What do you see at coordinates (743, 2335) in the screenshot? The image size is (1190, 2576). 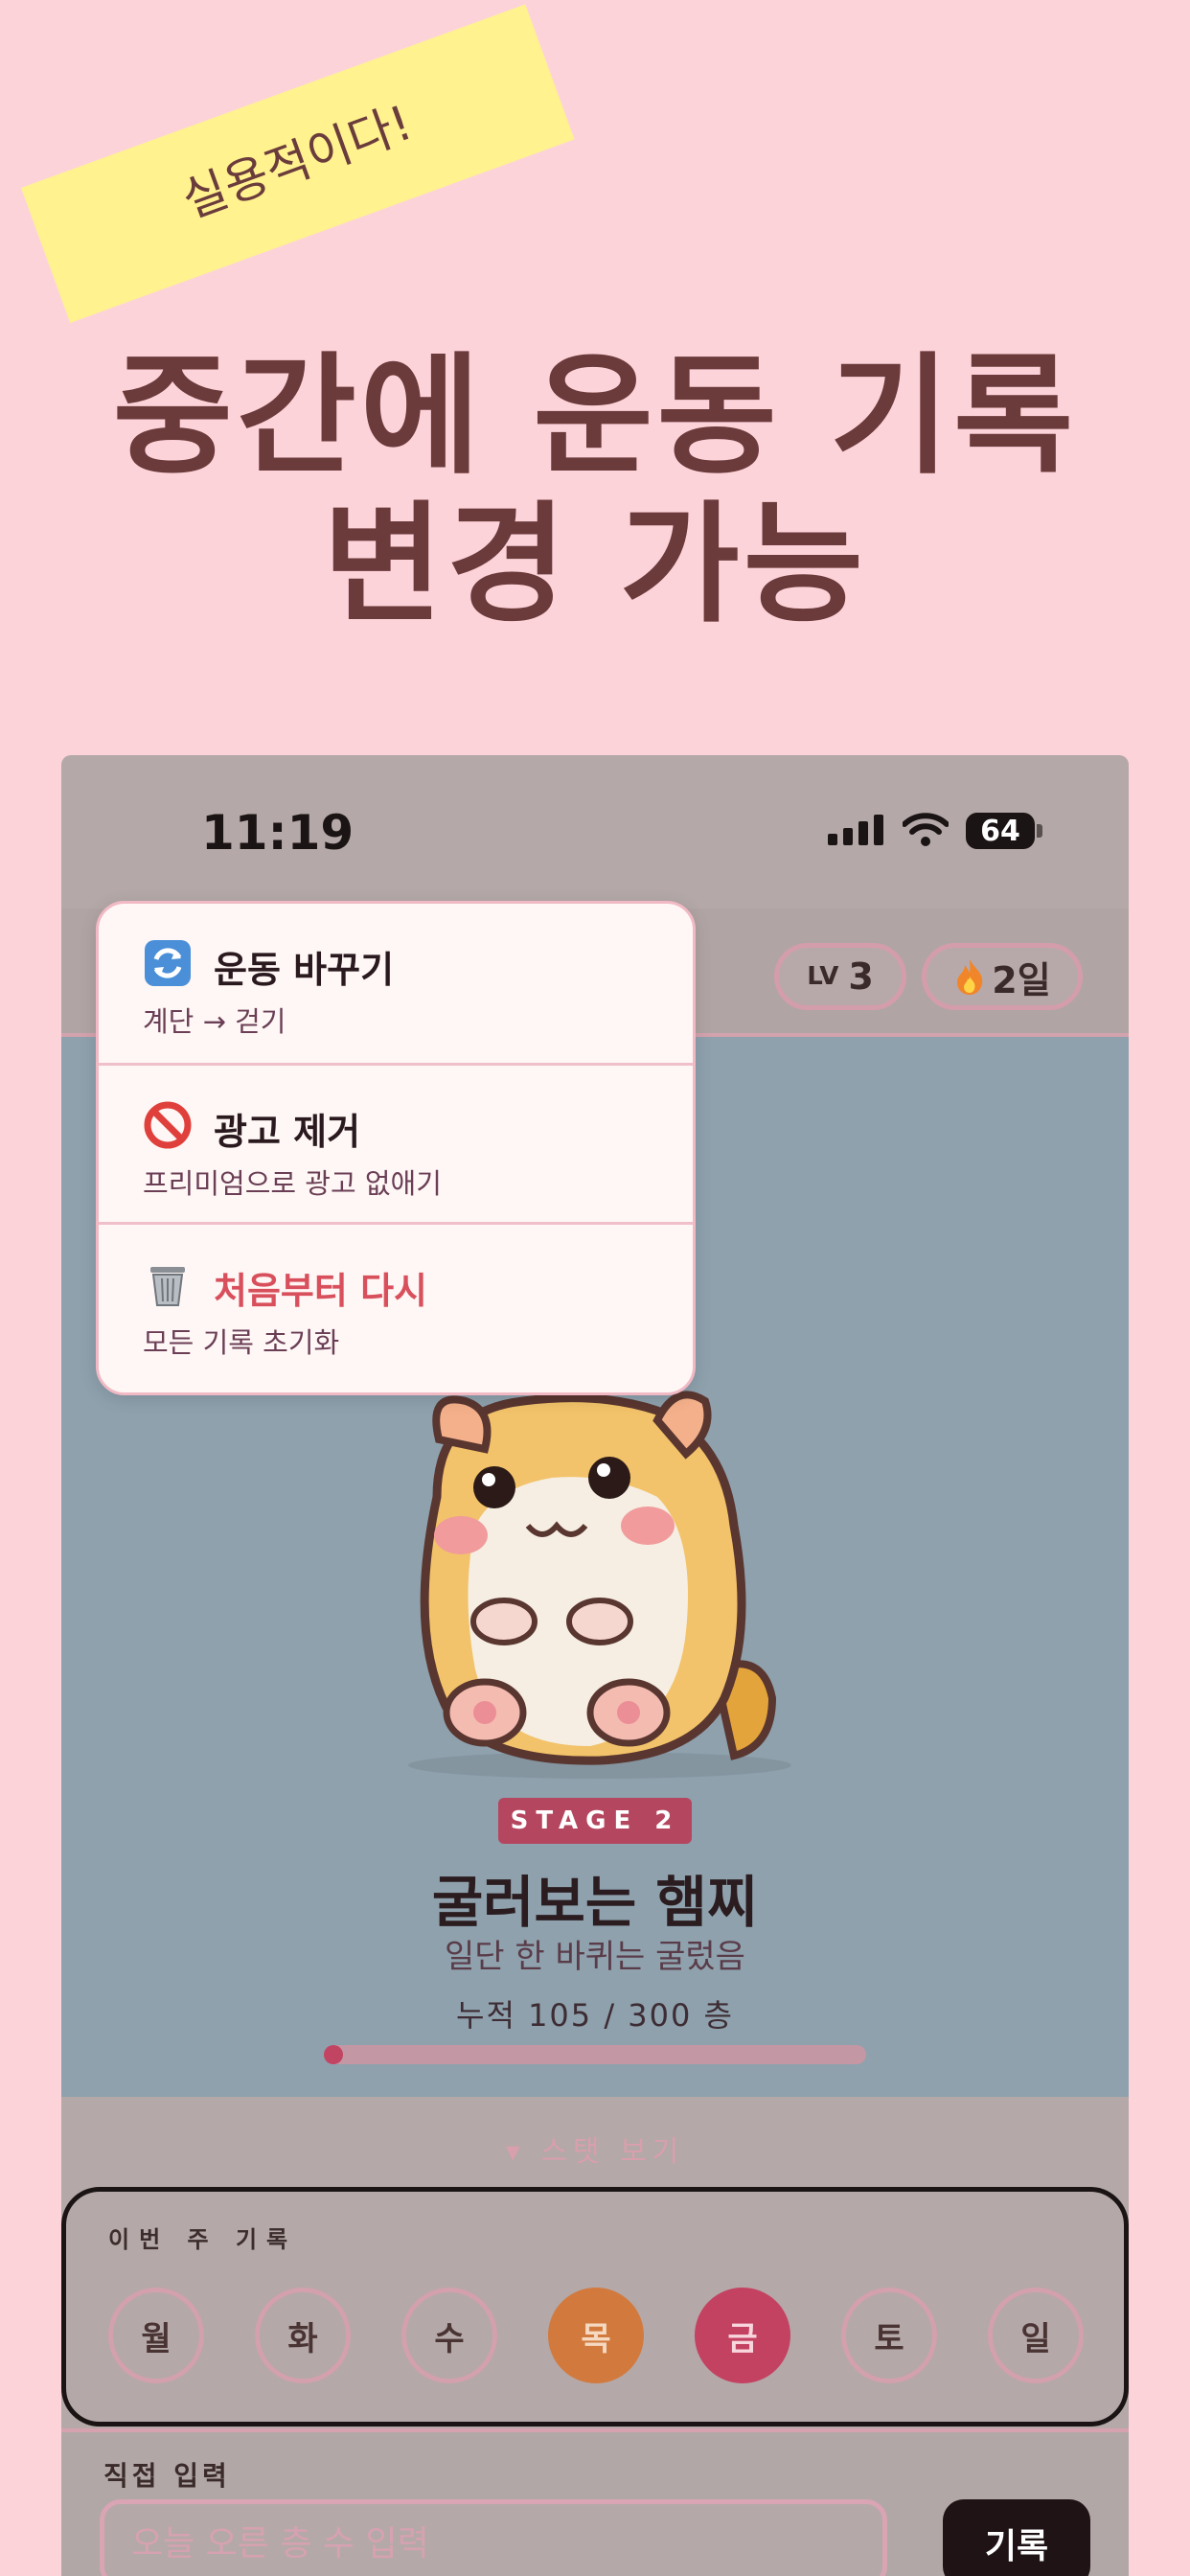 I see `day-fri: 금` at bounding box center [743, 2335].